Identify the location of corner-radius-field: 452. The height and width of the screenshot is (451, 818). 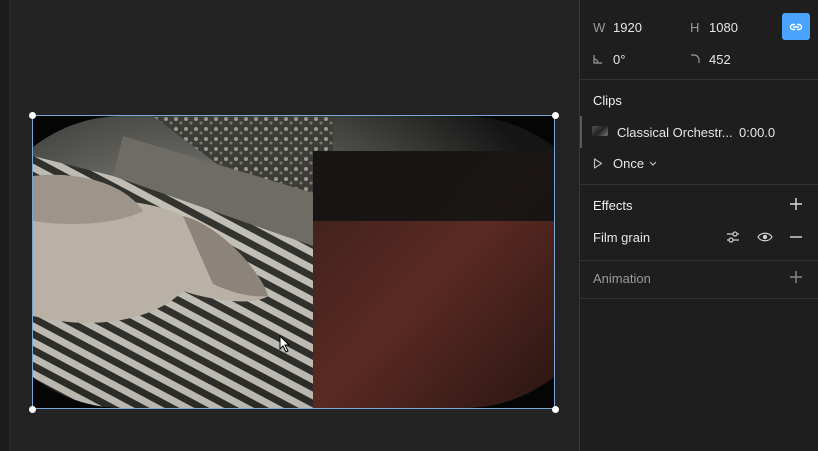
(720, 59).